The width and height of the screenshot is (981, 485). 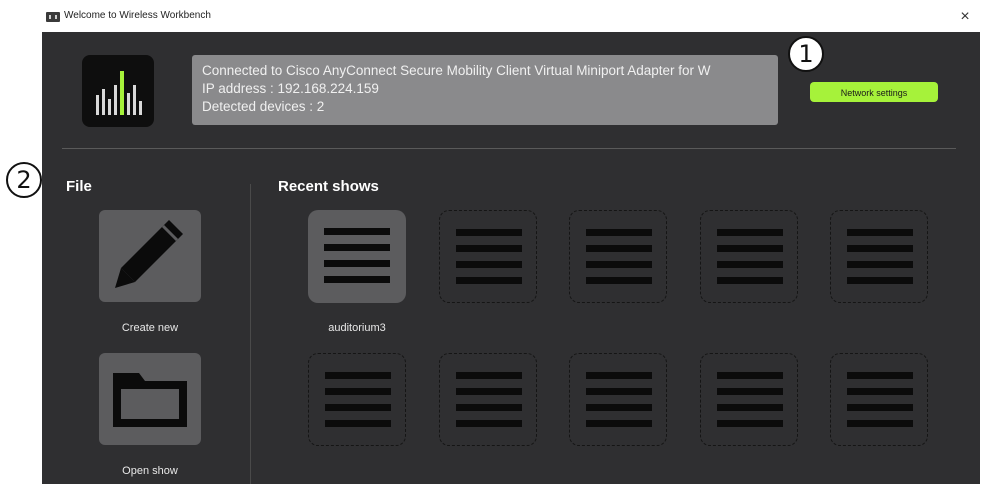 I want to click on recent-shows-title: Recent shows, so click(x=328, y=186).